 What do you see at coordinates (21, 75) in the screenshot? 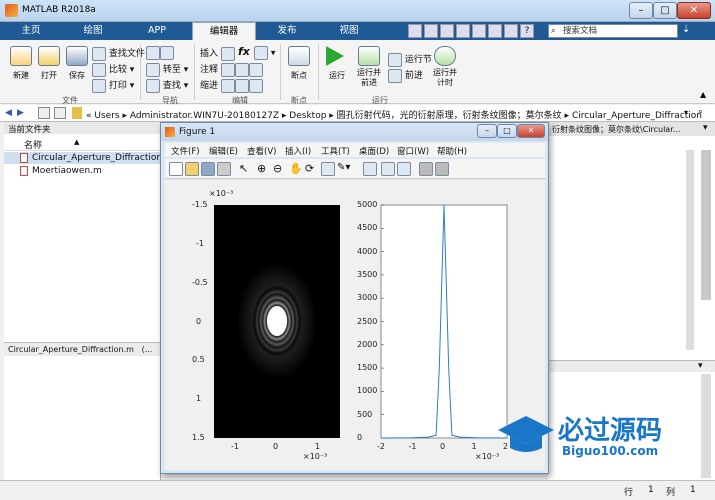
I see `new-button-label: 新建` at bounding box center [21, 75].